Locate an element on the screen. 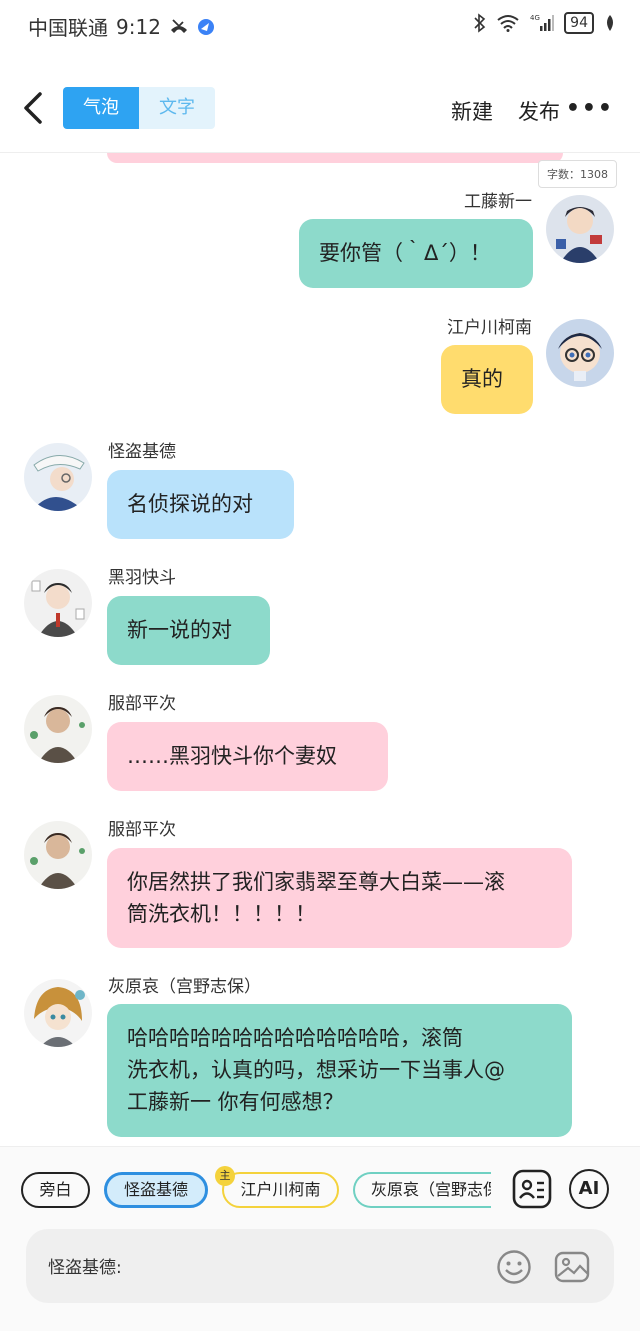  message-bubble: 名侦探说的对 is located at coordinates (200, 504).